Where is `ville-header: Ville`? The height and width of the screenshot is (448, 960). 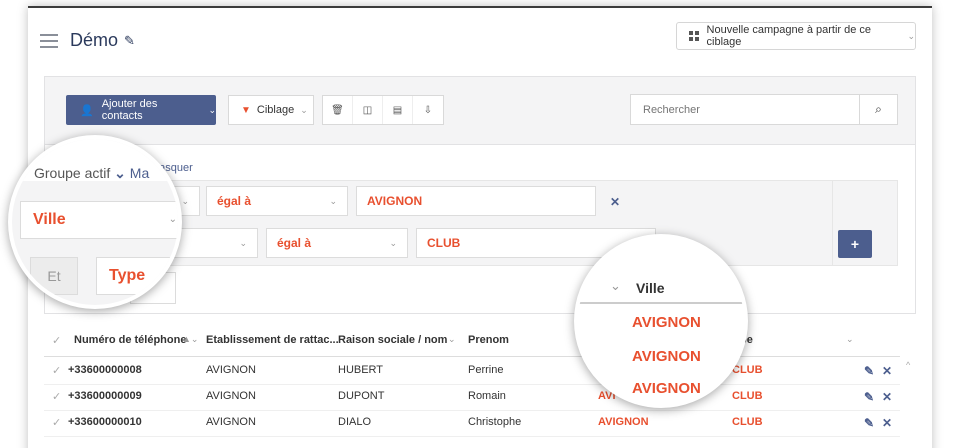
ville-header: Ville is located at coordinates (650, 288).